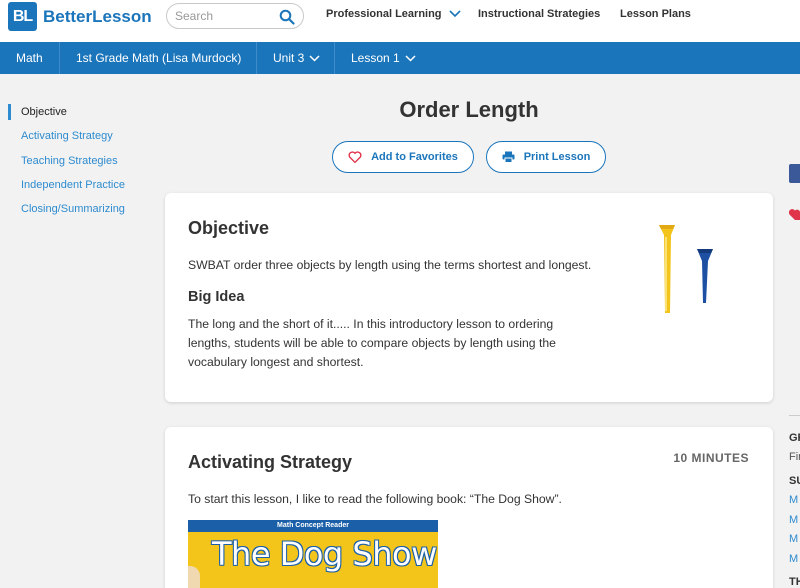 The image size is (800, 588). Describe the element at coordinates (83, 189) in the screenshot. I see `sidebar-item-independent-practice: Independent Practice` at that location.